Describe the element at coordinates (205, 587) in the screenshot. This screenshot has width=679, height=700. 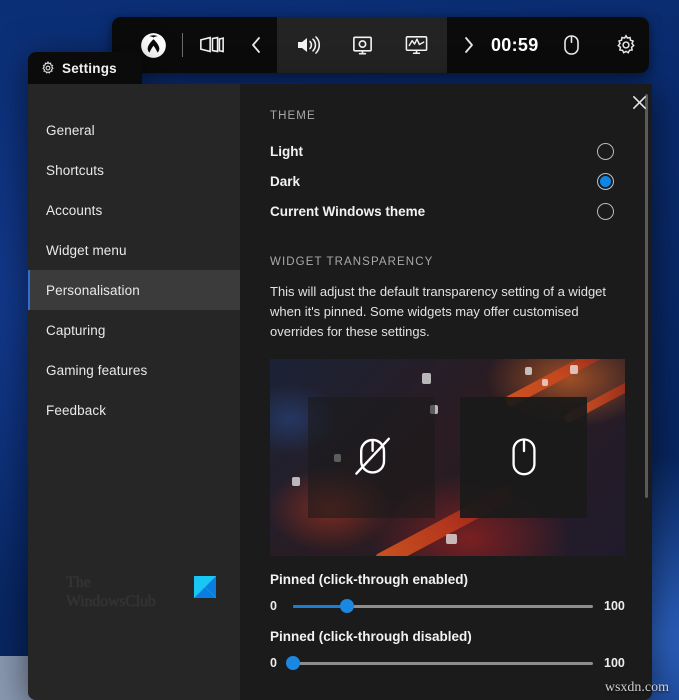
I see `thewindowsclub-logo-icon` at that location.